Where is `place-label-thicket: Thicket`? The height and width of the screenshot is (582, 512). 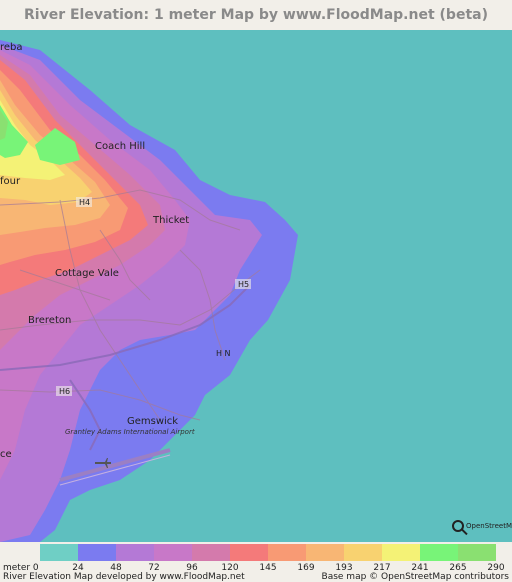 place-label-thicket: Thicket is located at coordinates (170, 220).